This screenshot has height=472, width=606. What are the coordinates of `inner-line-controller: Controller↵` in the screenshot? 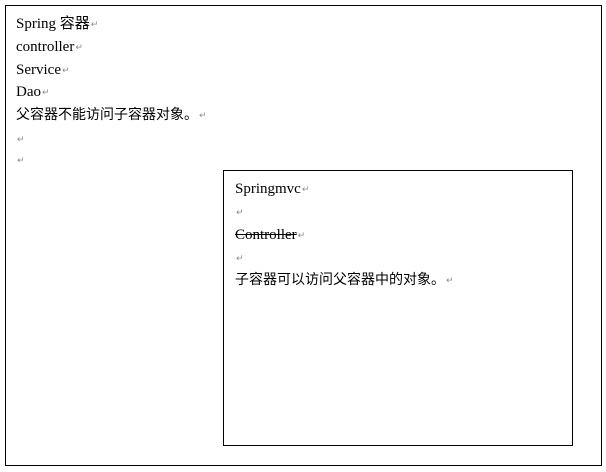 It's located at (270, 235).